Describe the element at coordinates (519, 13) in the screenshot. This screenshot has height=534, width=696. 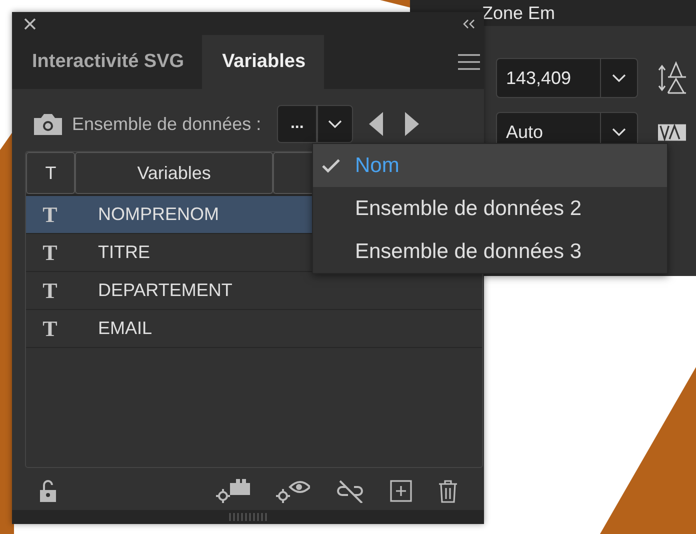
I see `panel-title: Zone Em` at that location.